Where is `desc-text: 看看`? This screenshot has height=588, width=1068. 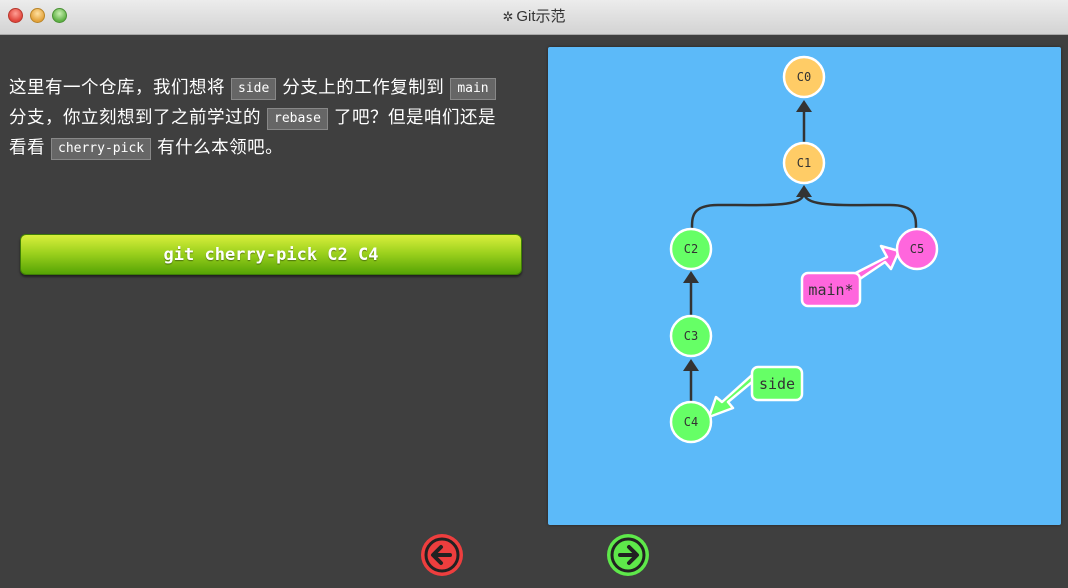 desc-text: 看看 is located at coordinates (27, 148).